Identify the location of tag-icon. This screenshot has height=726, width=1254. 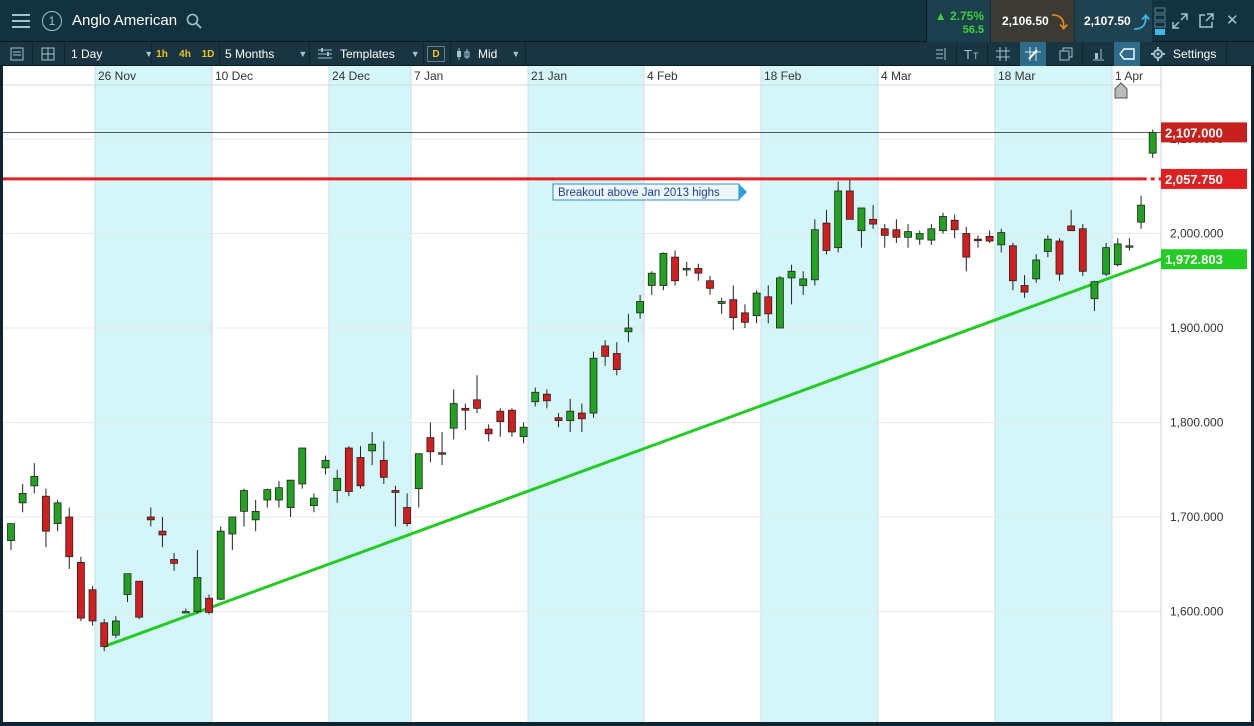
(1127, 54).